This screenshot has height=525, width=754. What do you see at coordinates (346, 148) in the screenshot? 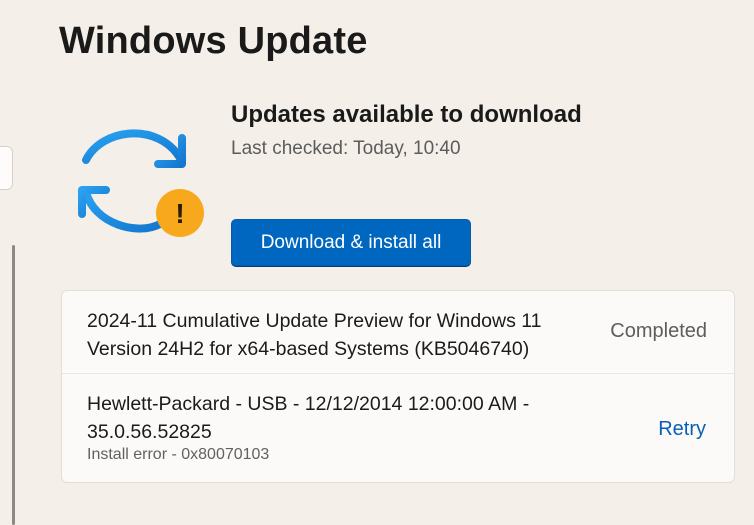
I see `last-checked-text: Last checked: Today, 10:40` at bounding box center [346, 148].